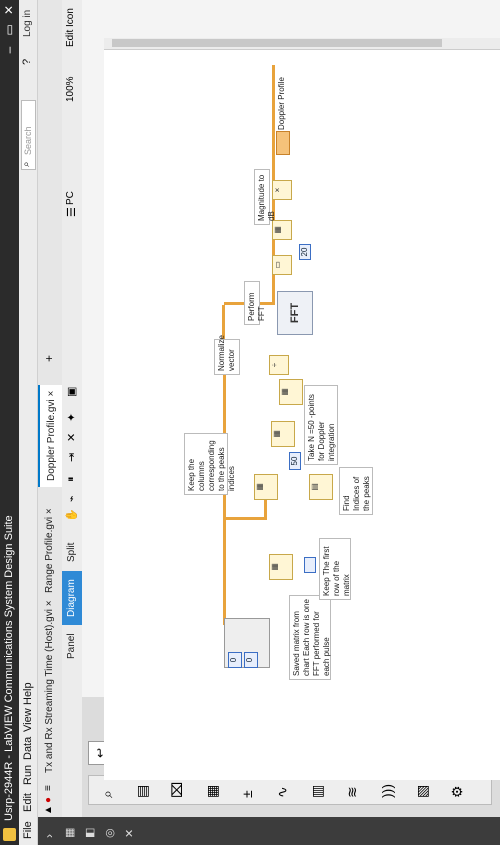 The height and width of the screenshot is (845, 500). I want to click on peak-detect-node: ▤, so click(321, 487).